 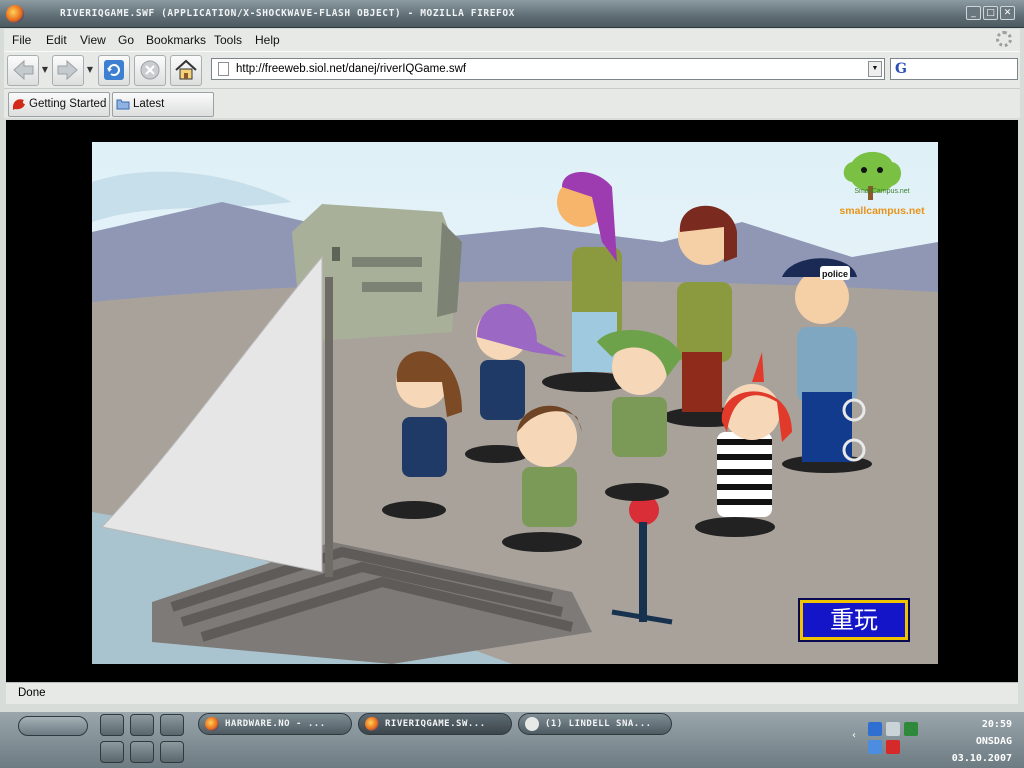 What do you see at coordinates (176, 40) in the screenshot?
I see `menu-bookmarks: Bookmarks` at bounding box center [176, 40].